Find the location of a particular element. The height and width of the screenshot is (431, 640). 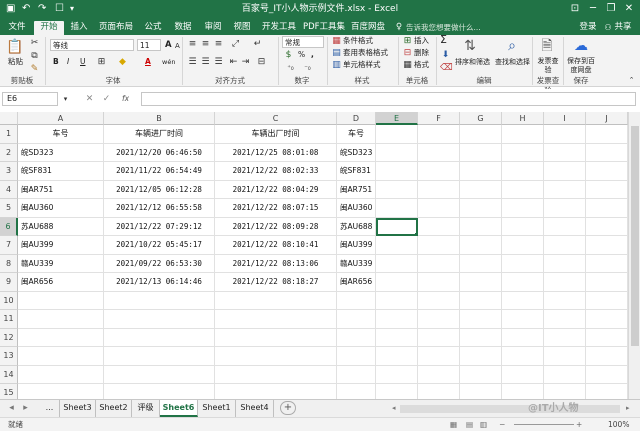

page-normal-icon: ▦ is located at coordinates (453, 424).